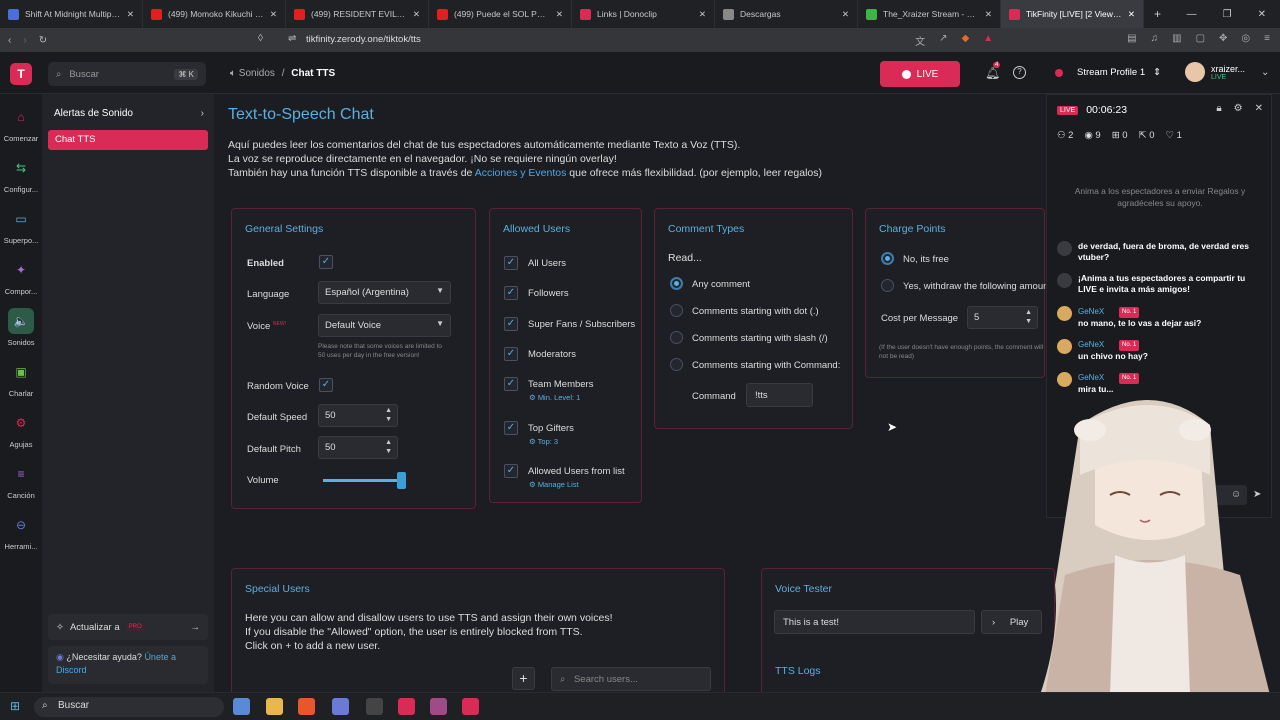 Image resolution: width=1280 pixels, height=720 pixels. I want to click on live-button: LIVE, so click(920, 74).